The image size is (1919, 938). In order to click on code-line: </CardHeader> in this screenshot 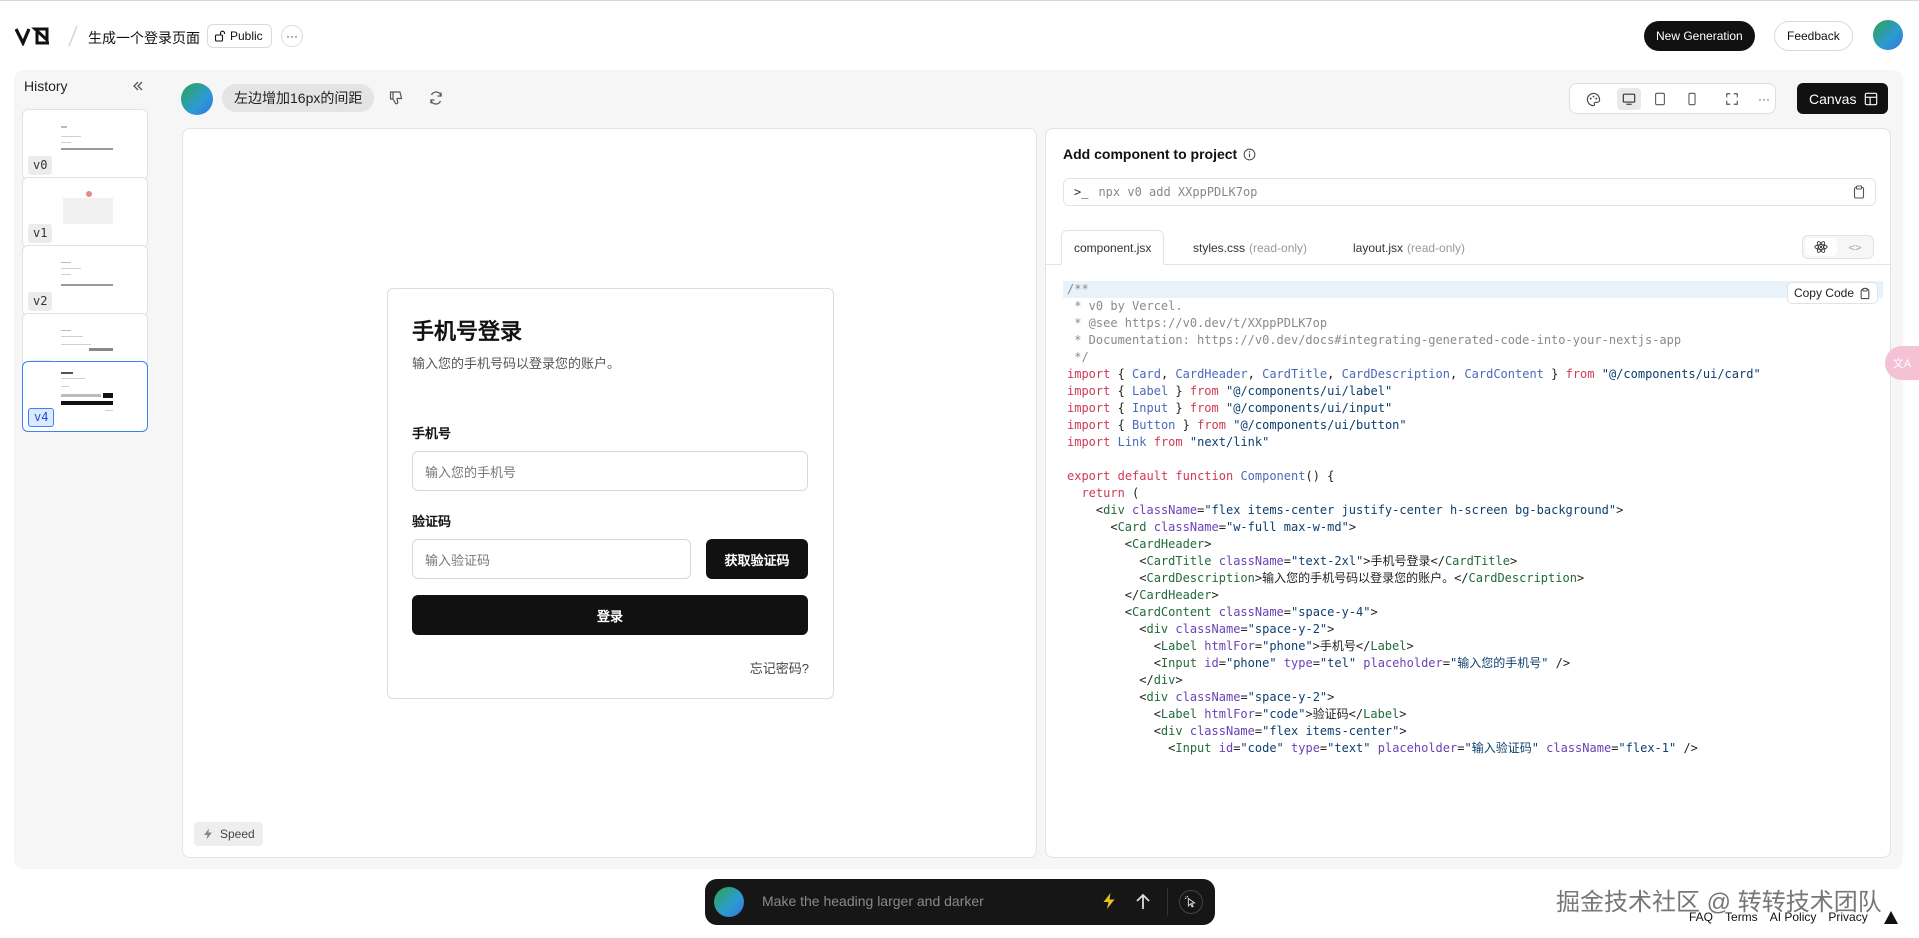, I will do `click(1143, 595)`.